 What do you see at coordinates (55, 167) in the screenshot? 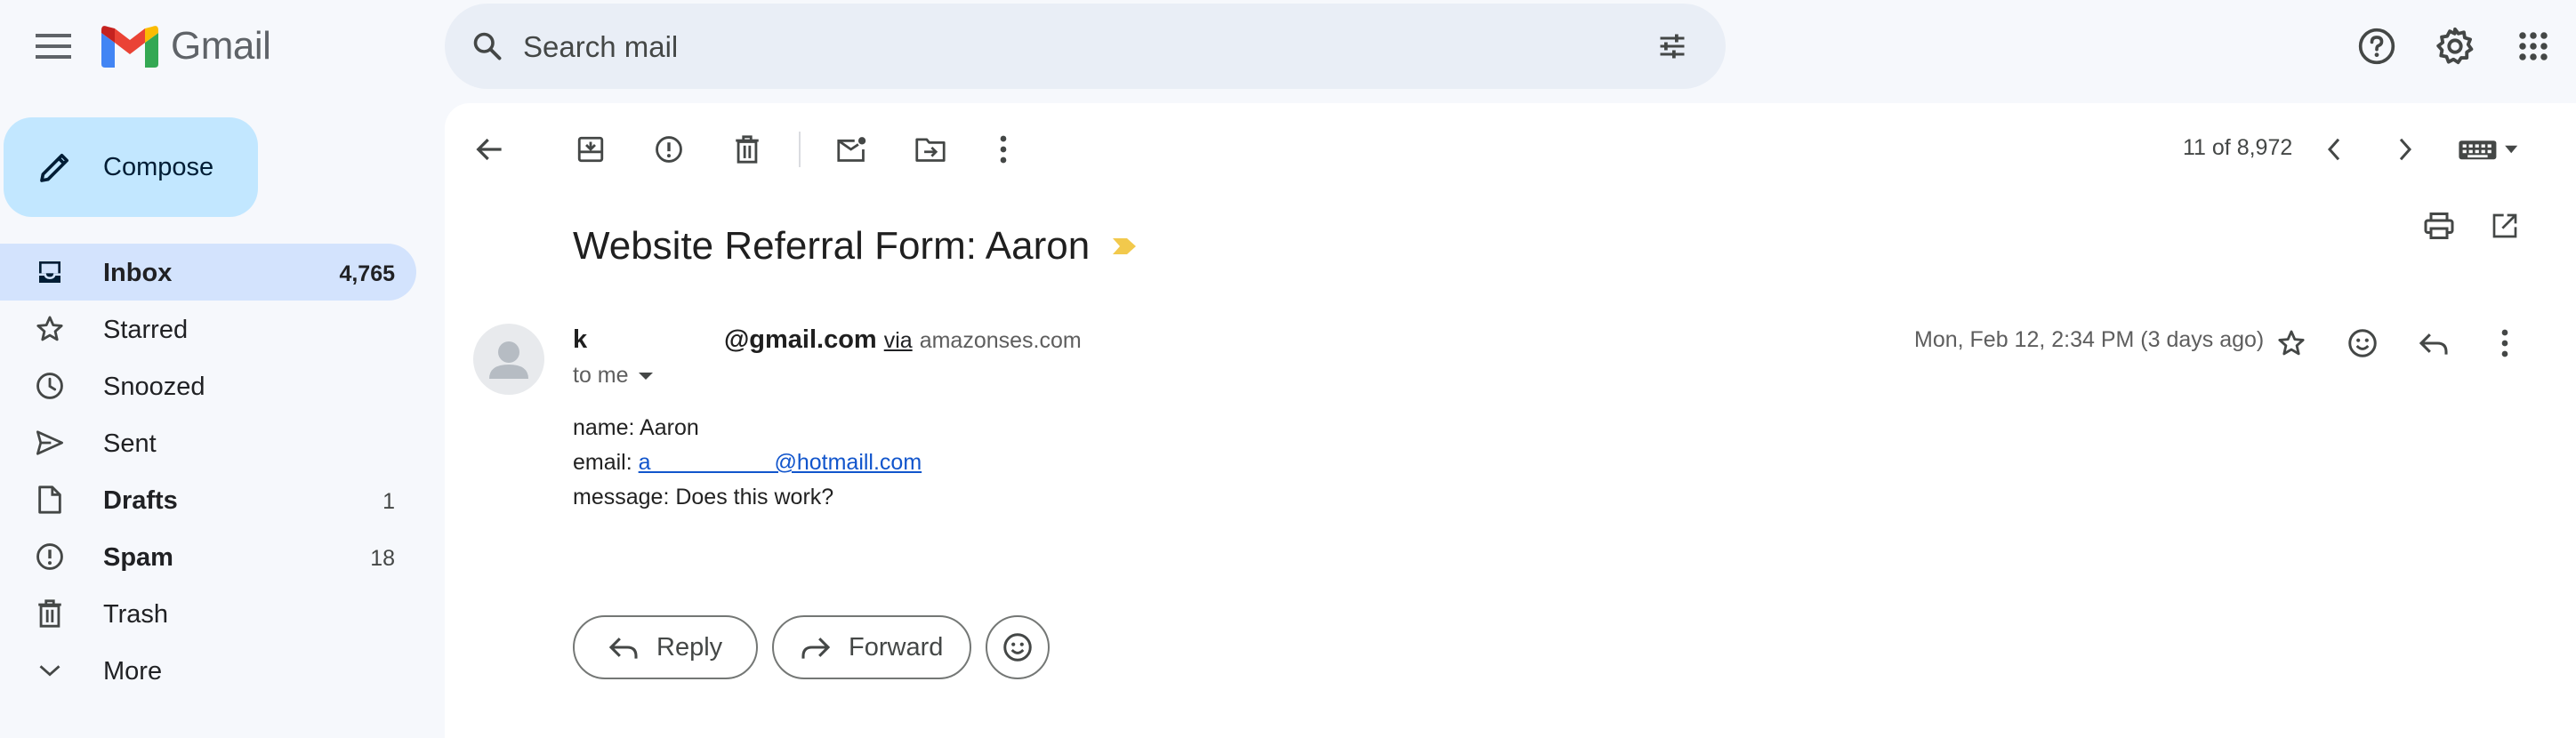
I see `pencil-icon` at bounding box center [55, 167].